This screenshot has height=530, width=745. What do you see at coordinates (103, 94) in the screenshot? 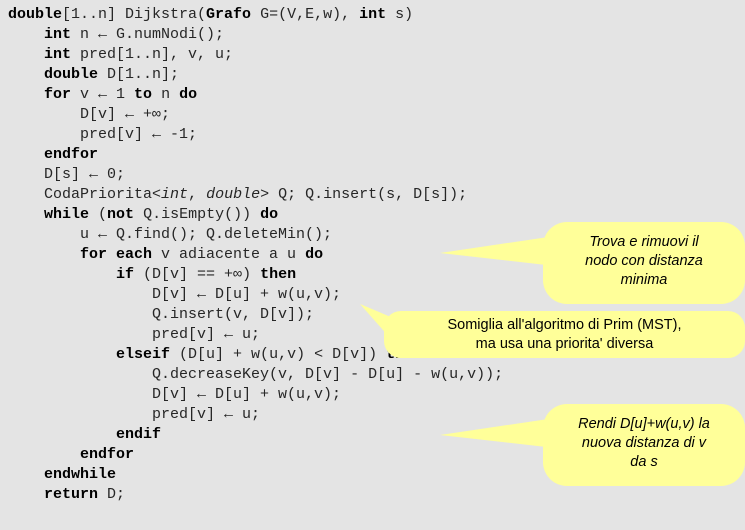
I see `code-text: v ← 1` at bounding box center [103, 94].